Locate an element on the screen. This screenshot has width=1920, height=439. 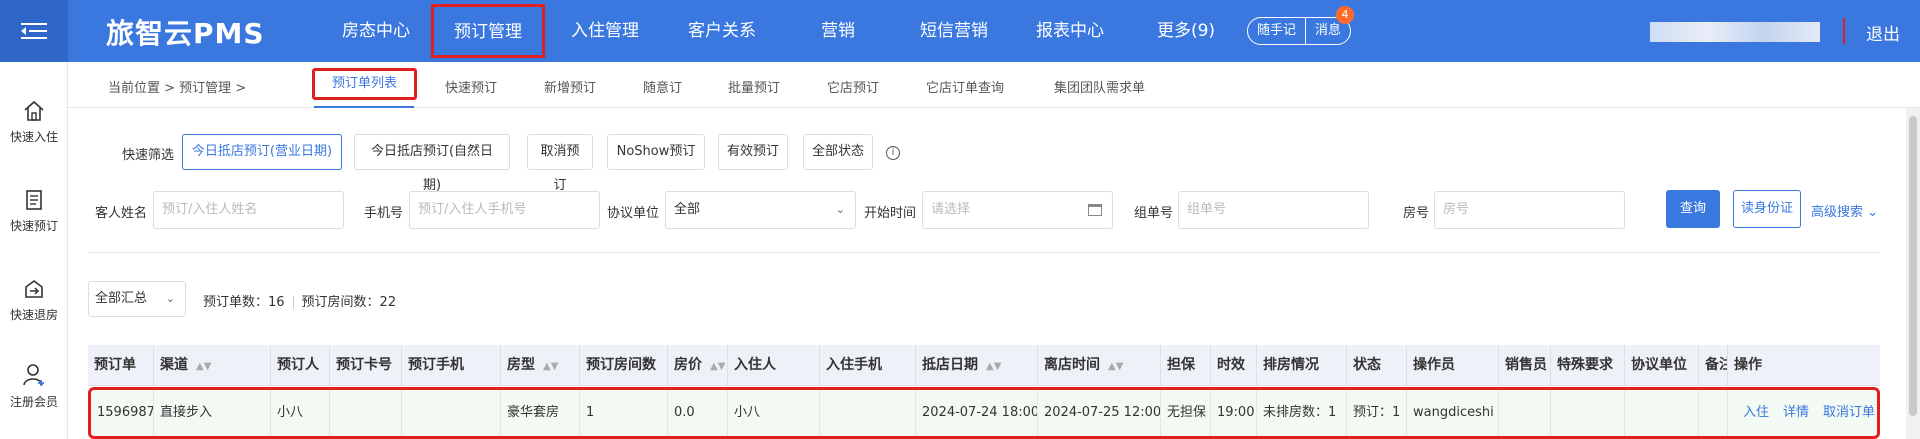
filter-all-status: 全部状态 is located at coordinates (838, 152).